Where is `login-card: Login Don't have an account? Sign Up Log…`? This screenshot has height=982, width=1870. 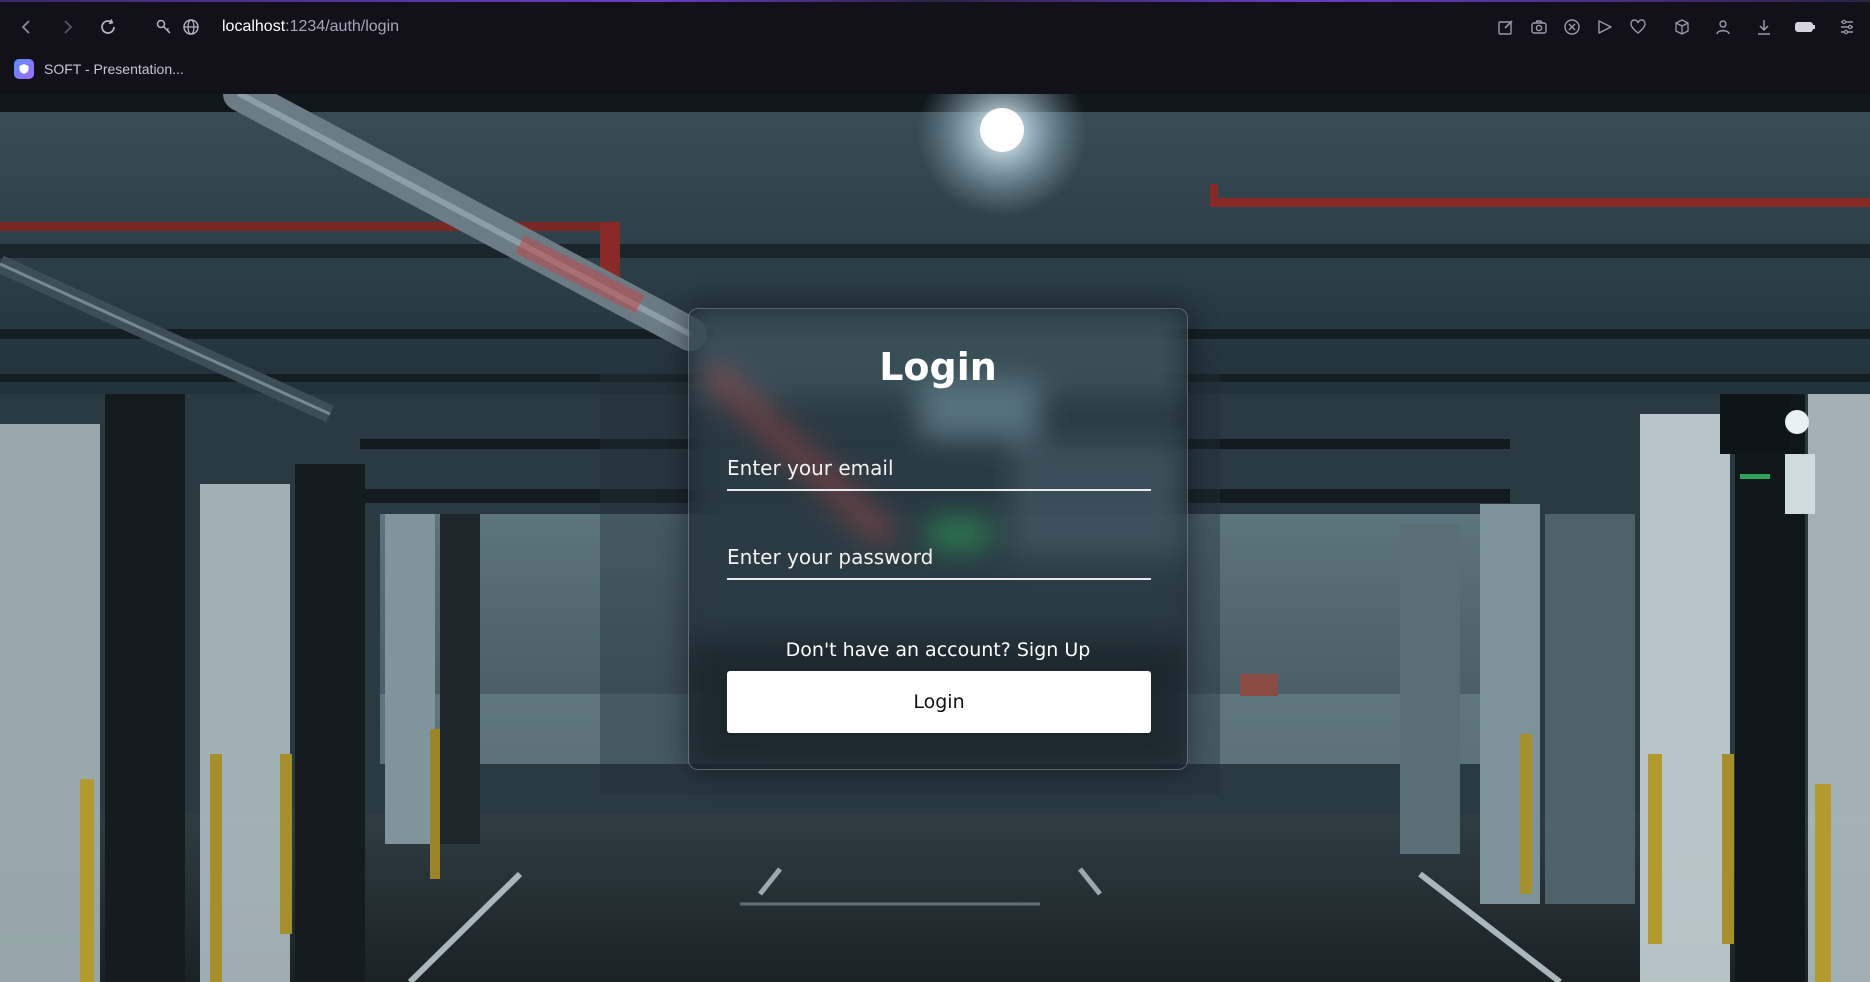 login-card: Login Don't have an account? Sign Up Log… is located at coordinates (938, 539).